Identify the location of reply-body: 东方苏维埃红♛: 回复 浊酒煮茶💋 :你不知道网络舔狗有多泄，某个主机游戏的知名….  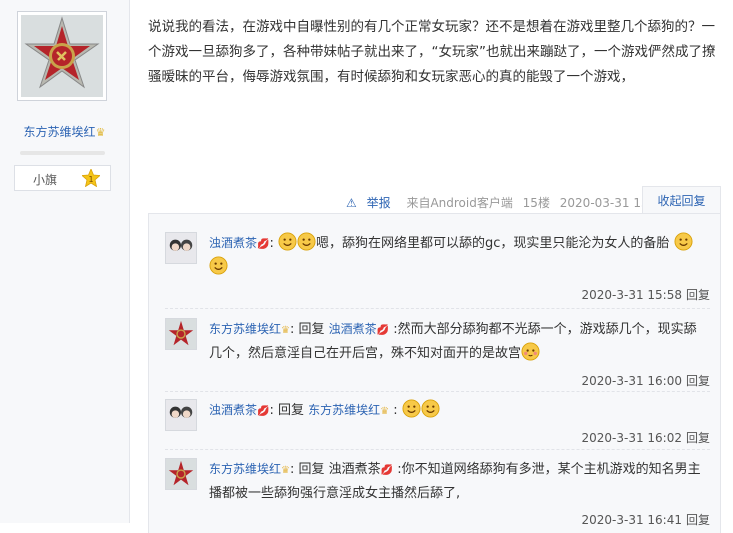
(459, 481).